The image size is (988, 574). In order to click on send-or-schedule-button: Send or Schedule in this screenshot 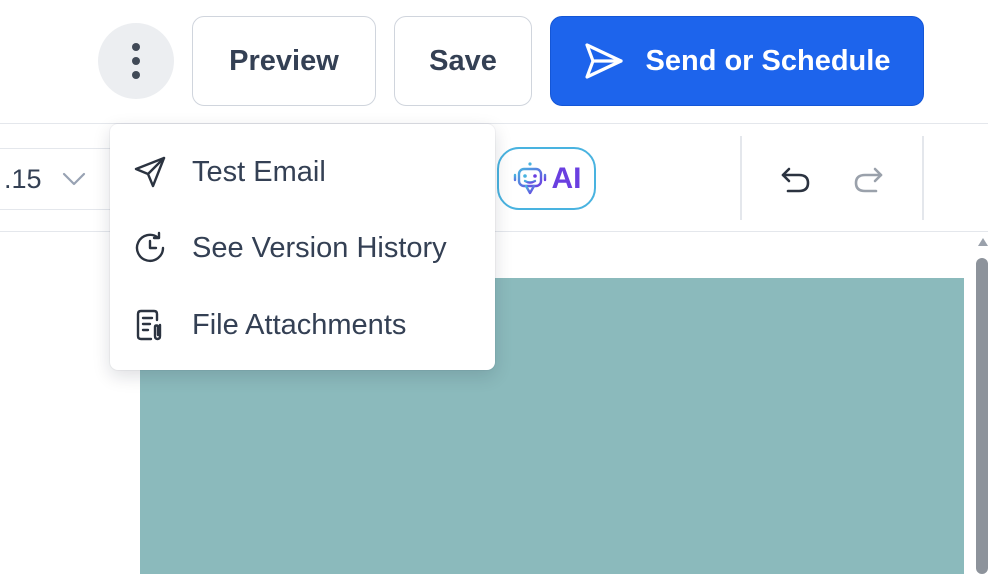, I will do `click(737, 61)`.